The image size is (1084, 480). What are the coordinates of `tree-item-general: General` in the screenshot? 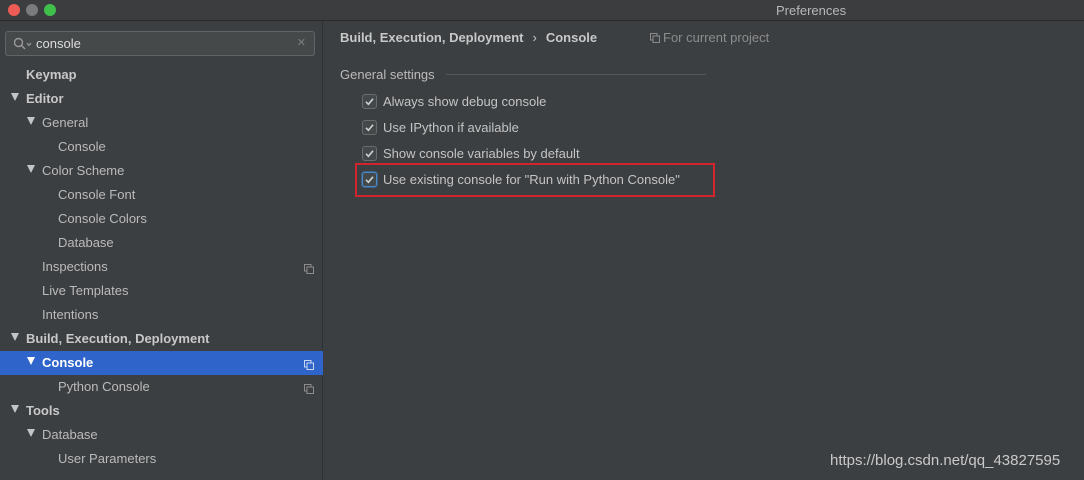 It's located at (161, 123).